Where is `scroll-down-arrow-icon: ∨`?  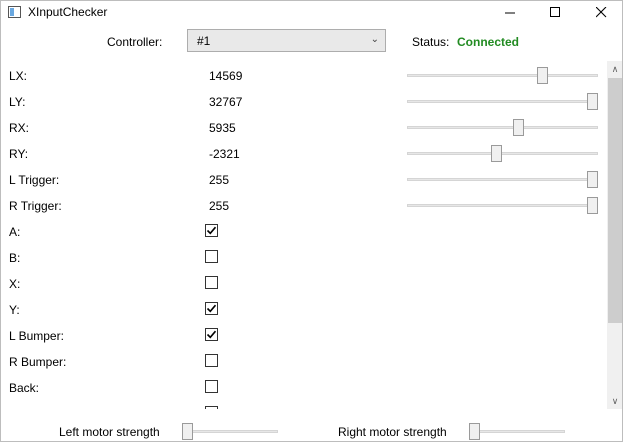 scroll-down-arrow-icon: ∨ is located at coordinates (614, 401).